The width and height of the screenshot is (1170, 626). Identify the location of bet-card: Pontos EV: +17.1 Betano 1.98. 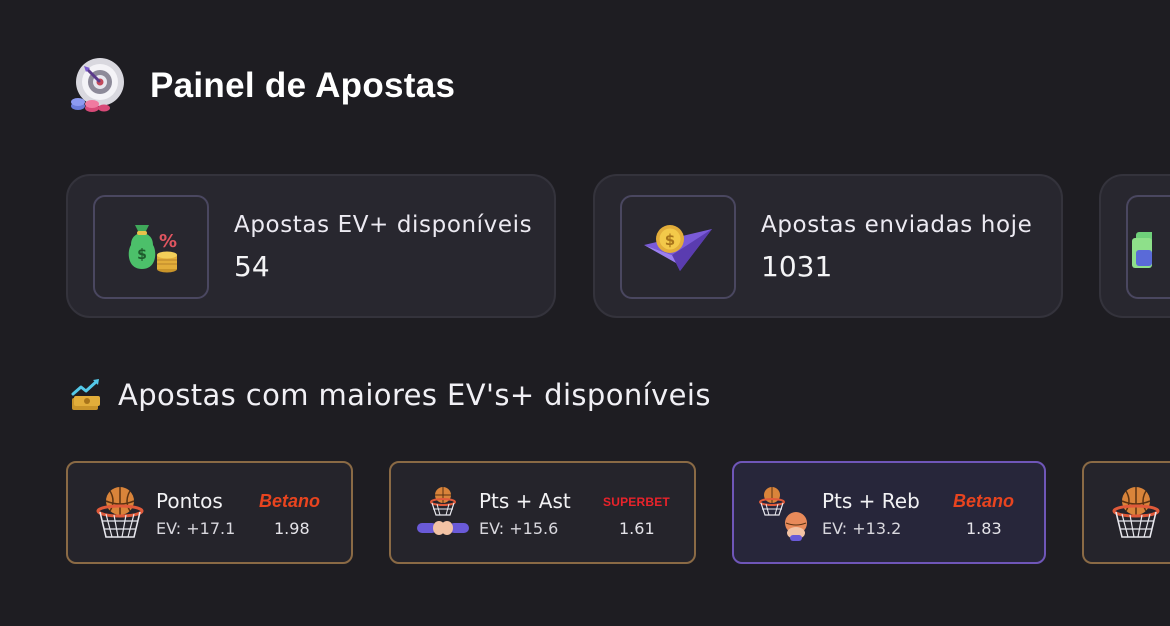
(209, 512).